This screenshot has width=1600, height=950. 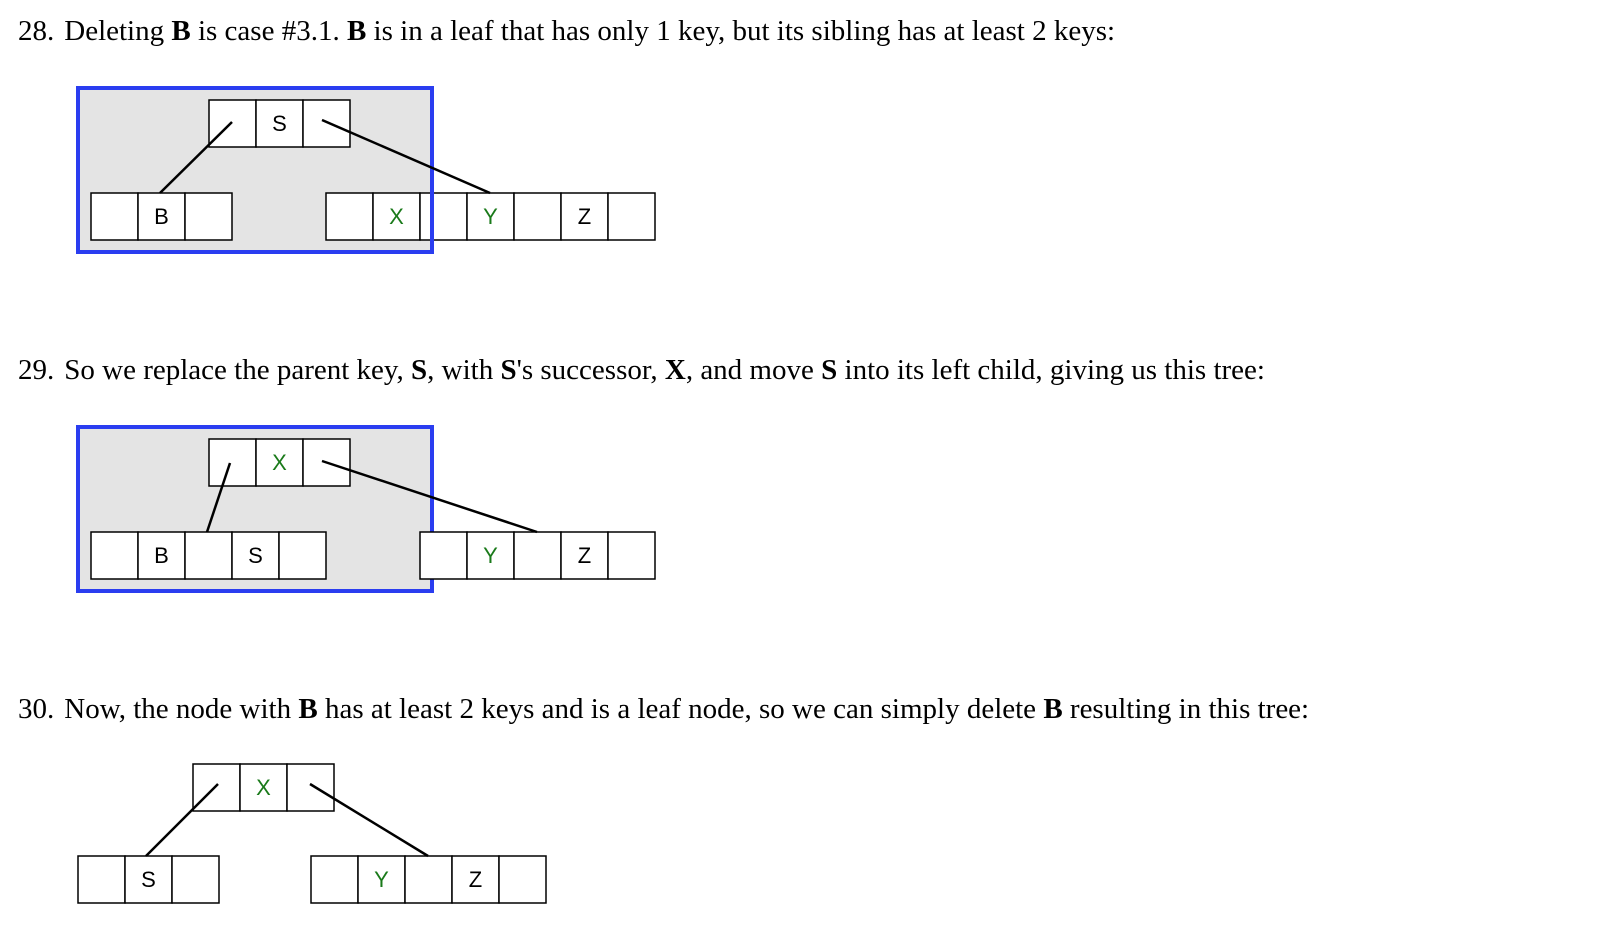 I want to click on step-number: 28., so click(x=36, y=31).